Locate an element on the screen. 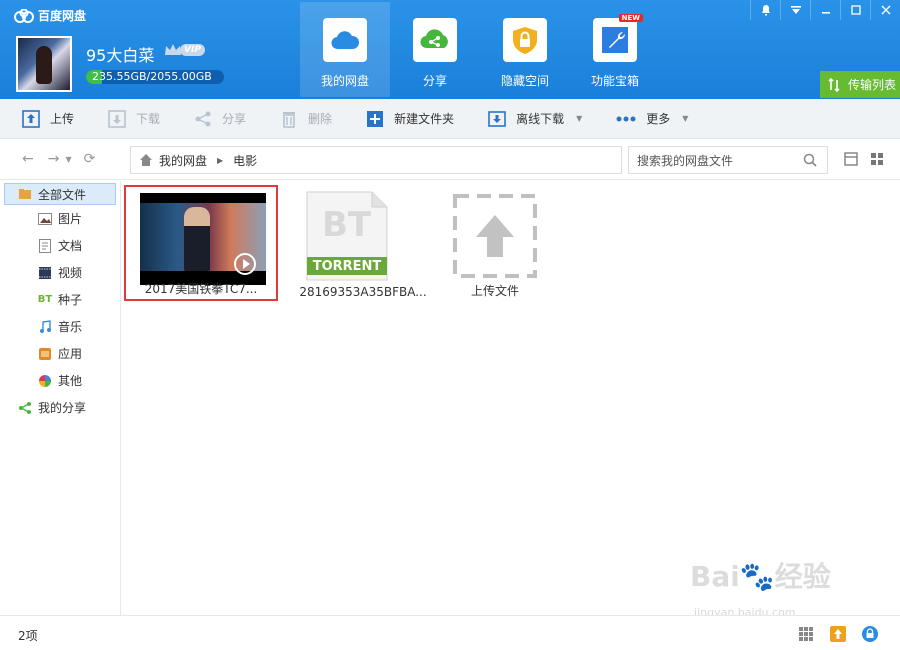 The width and height of the screenshot is (900, 650). baidu-cloud-logo-icon is located at coordinates (24, 15).